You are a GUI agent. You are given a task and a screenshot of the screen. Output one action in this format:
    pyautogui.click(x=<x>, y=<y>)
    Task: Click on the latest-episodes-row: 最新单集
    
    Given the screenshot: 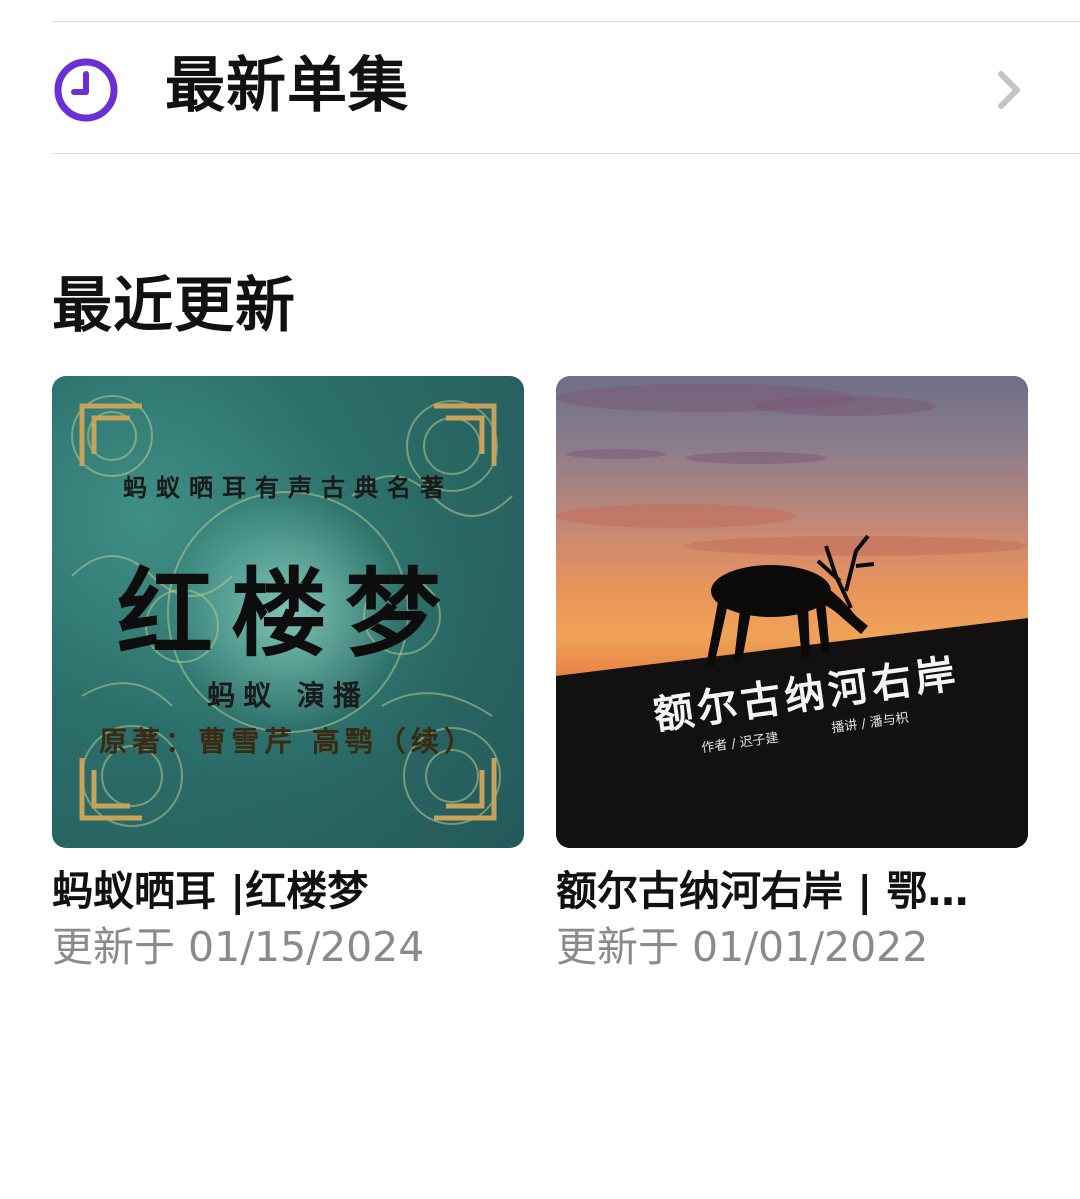 What is the action you would take?
    pyautogui.click(x=540, y=87)
    